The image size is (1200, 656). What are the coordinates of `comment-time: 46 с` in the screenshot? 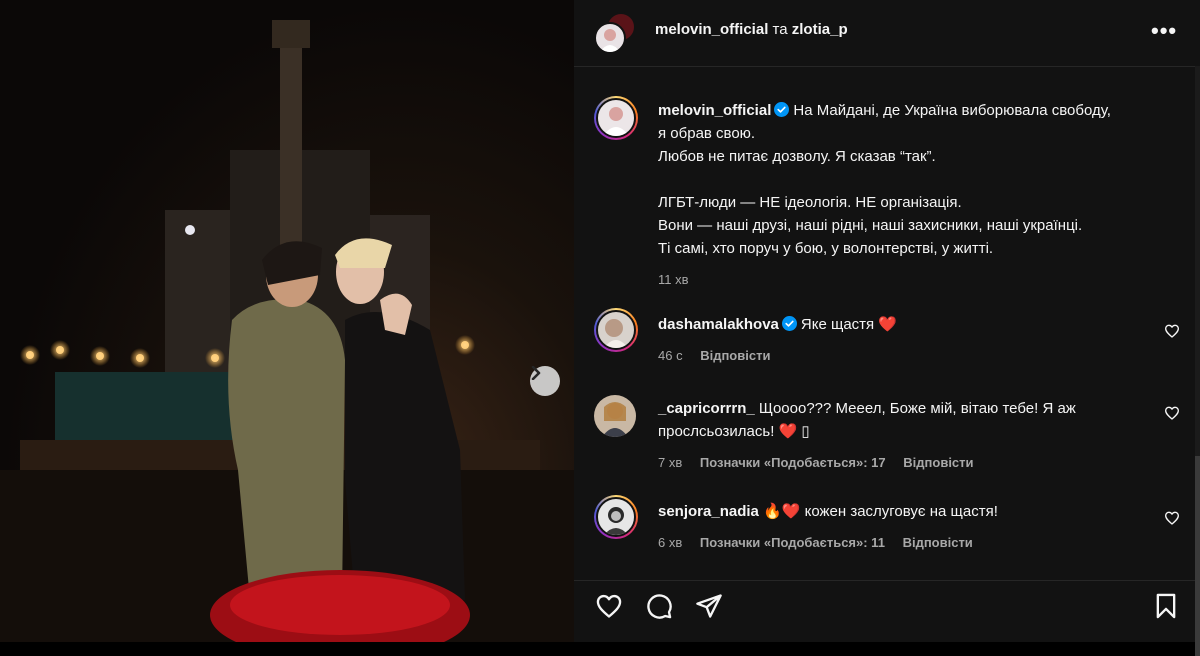 It's located at (670, 355).